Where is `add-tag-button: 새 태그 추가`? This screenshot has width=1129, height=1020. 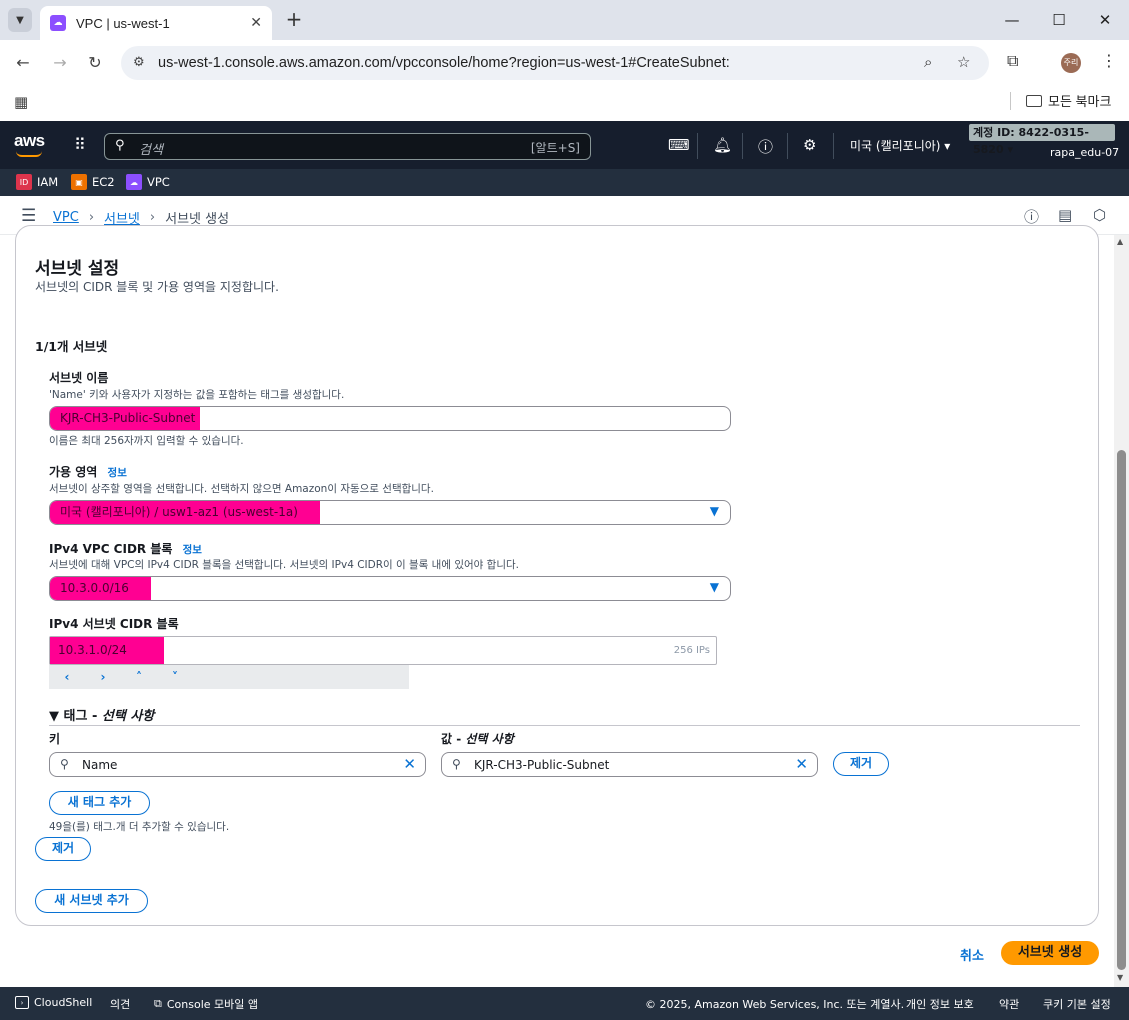
add-tag-button: 새 태그 추가 is located at coordinates (99, 803).